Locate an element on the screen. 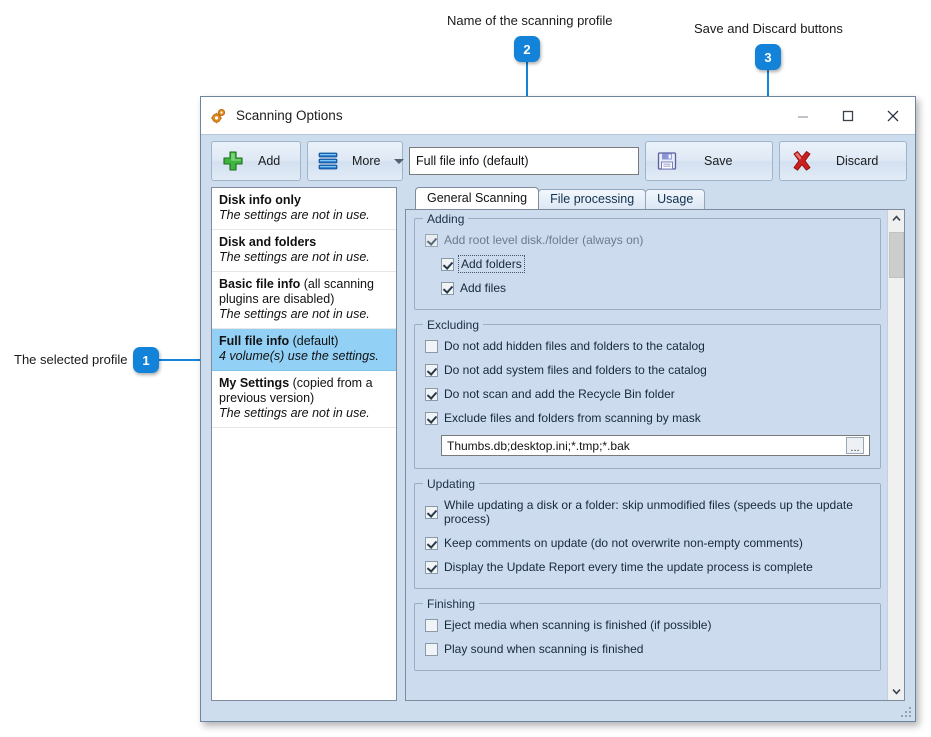 Image resolution: width=931 pixels, height=737 pixels. checkbox-row-play-sound: Play sound when scanning is finished is located at coordinates (647, 649).